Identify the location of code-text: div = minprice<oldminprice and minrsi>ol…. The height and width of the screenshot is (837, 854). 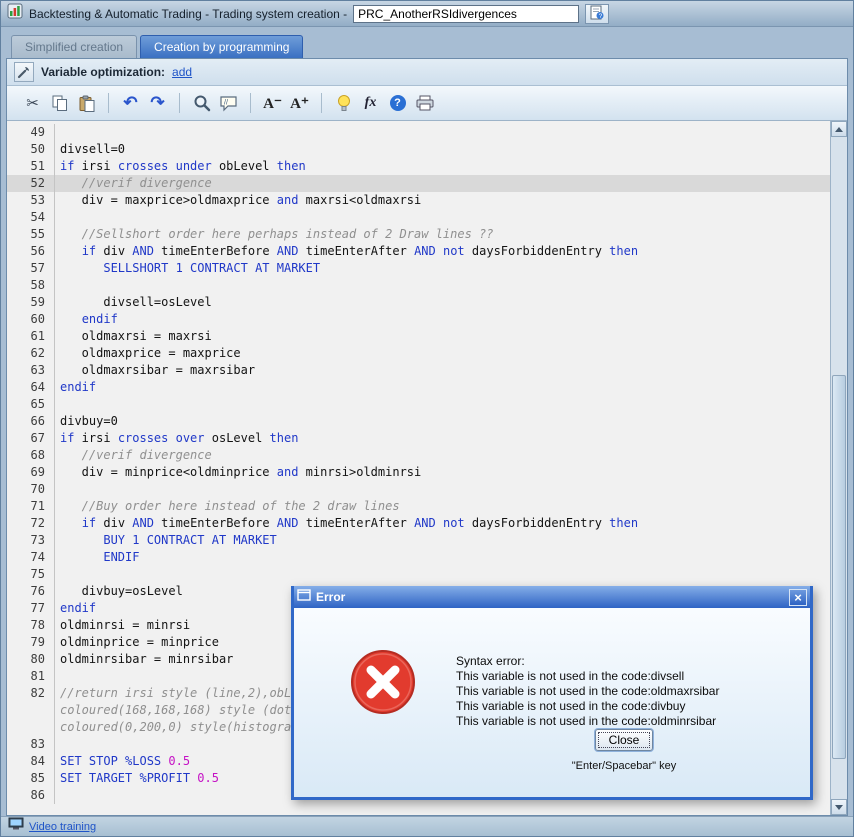
(241, 472).